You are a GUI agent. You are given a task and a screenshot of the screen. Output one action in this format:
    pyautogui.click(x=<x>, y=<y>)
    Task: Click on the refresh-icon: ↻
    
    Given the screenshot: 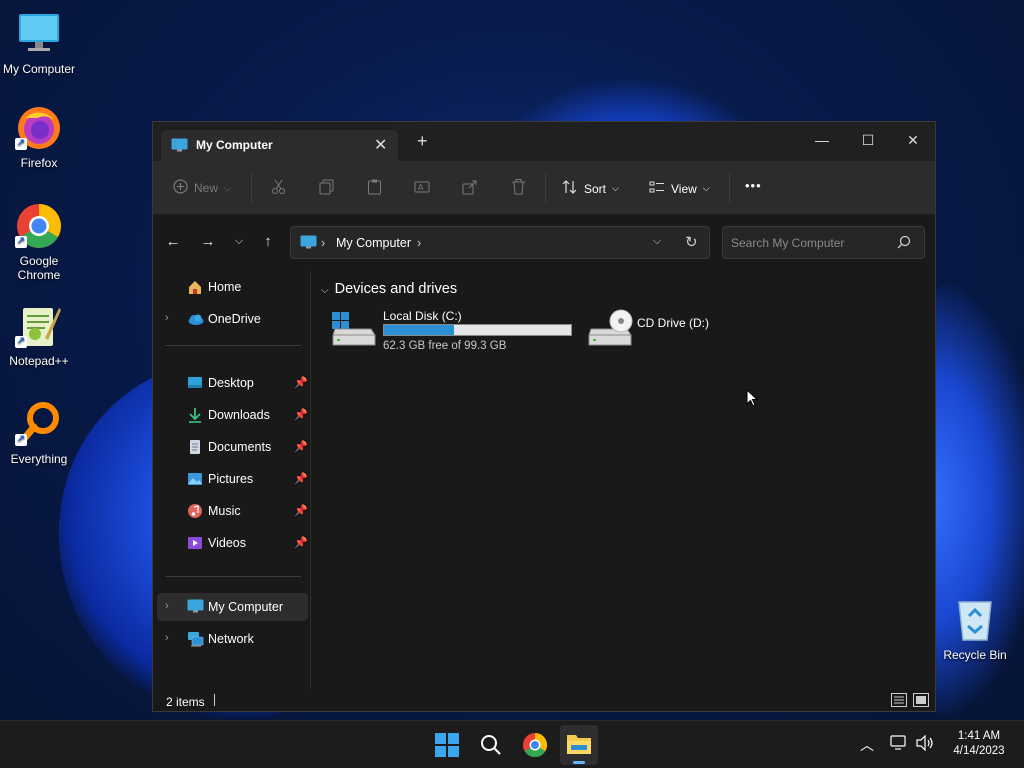 What is the action you would take?
    pyautogui.click(x=691, y=242)
    